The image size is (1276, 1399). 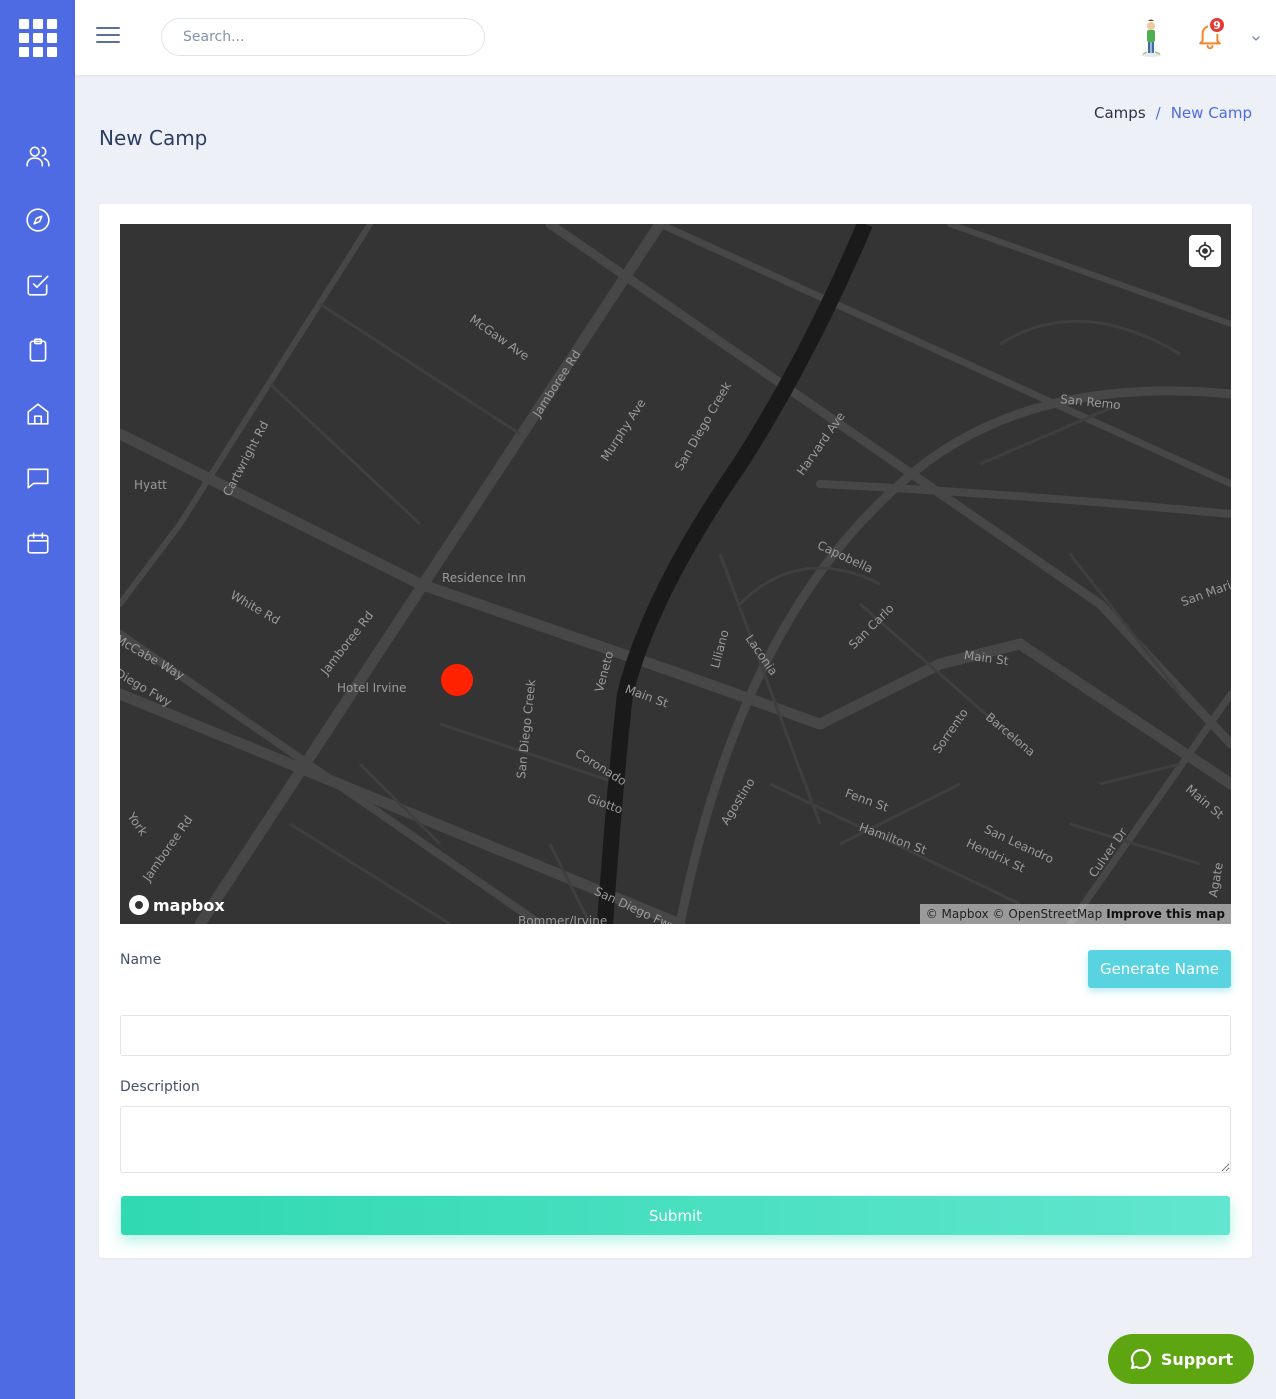 What do you see at coordinates (957, 914) in the screenshot?
I see `attribution-mapbox: © Mapbox` at bounding box center [957, 914].